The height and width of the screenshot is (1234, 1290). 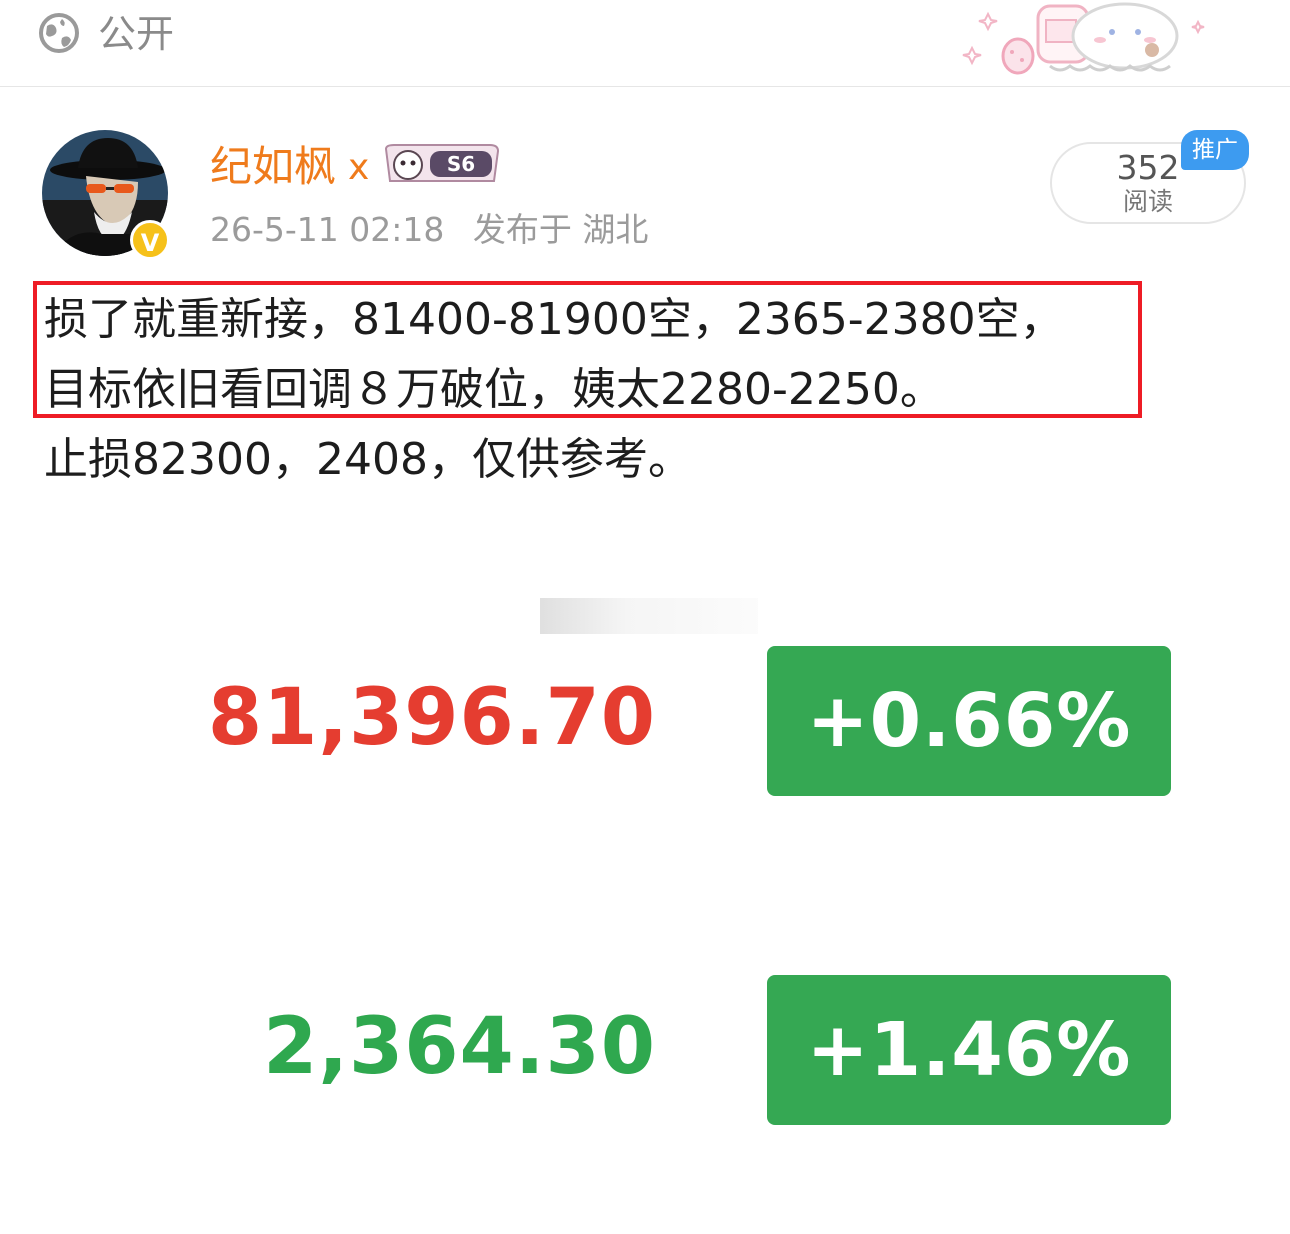 I want to click on post-text-line-2: 目标依旧看回调８万破位，姨太2280-2250。, so click(x=494, y=389).